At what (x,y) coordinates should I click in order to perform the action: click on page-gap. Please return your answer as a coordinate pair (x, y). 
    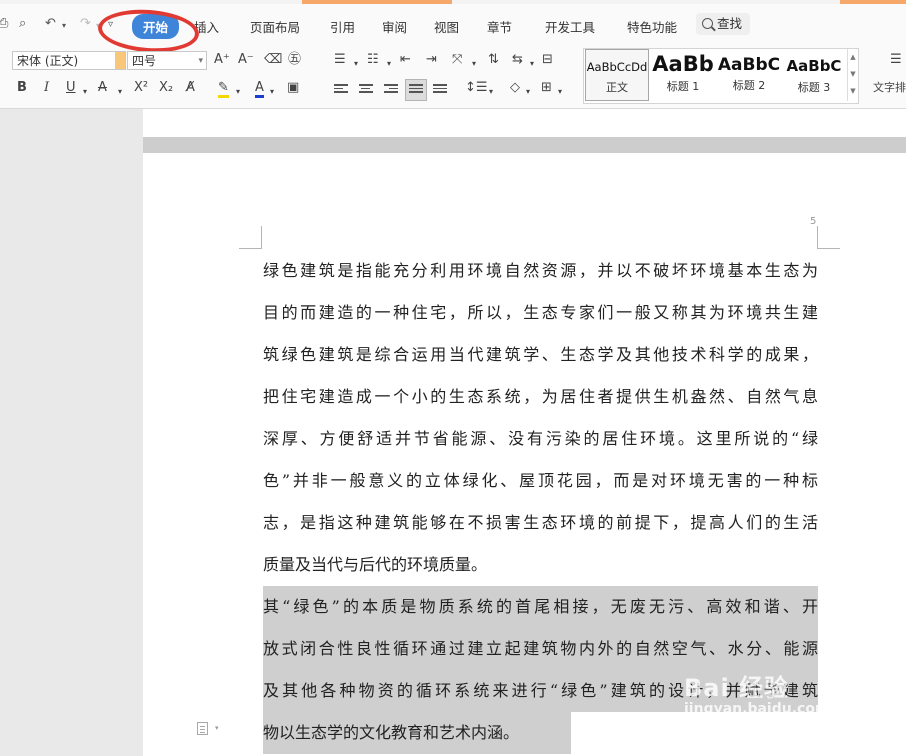
    Looking at the image, I should click on (524, 145).